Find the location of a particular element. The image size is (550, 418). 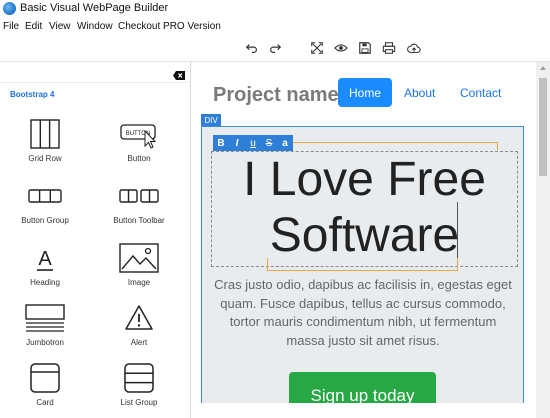

format-toolbar: B I u S a is located at coordinates (253, 143).